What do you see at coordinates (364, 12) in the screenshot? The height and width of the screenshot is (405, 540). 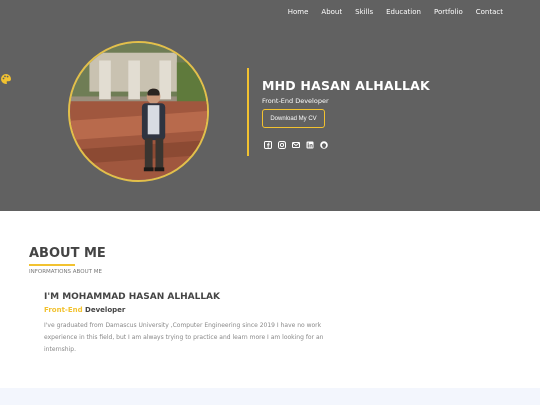 I see `nav-skills: Skills` at bounding box center [364, 12].